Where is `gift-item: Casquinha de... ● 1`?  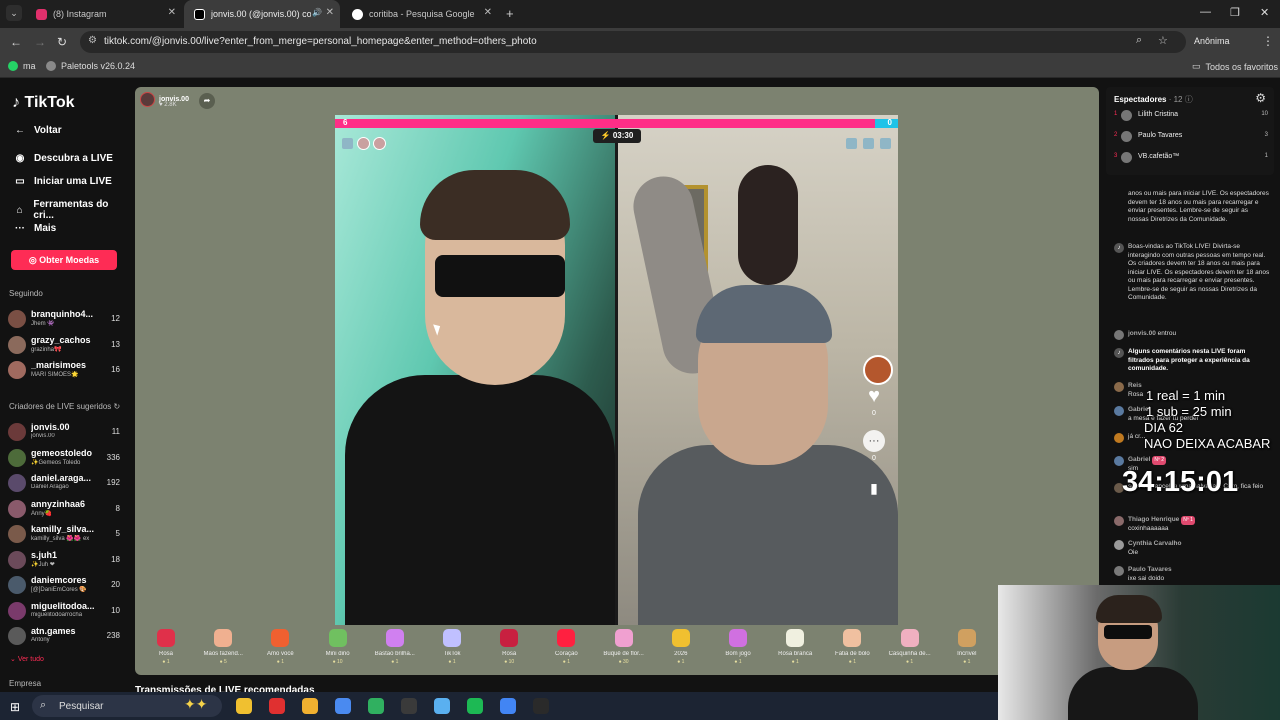 gift-item: Casquinha de... ● 1 is located at coordinates (910, 647).